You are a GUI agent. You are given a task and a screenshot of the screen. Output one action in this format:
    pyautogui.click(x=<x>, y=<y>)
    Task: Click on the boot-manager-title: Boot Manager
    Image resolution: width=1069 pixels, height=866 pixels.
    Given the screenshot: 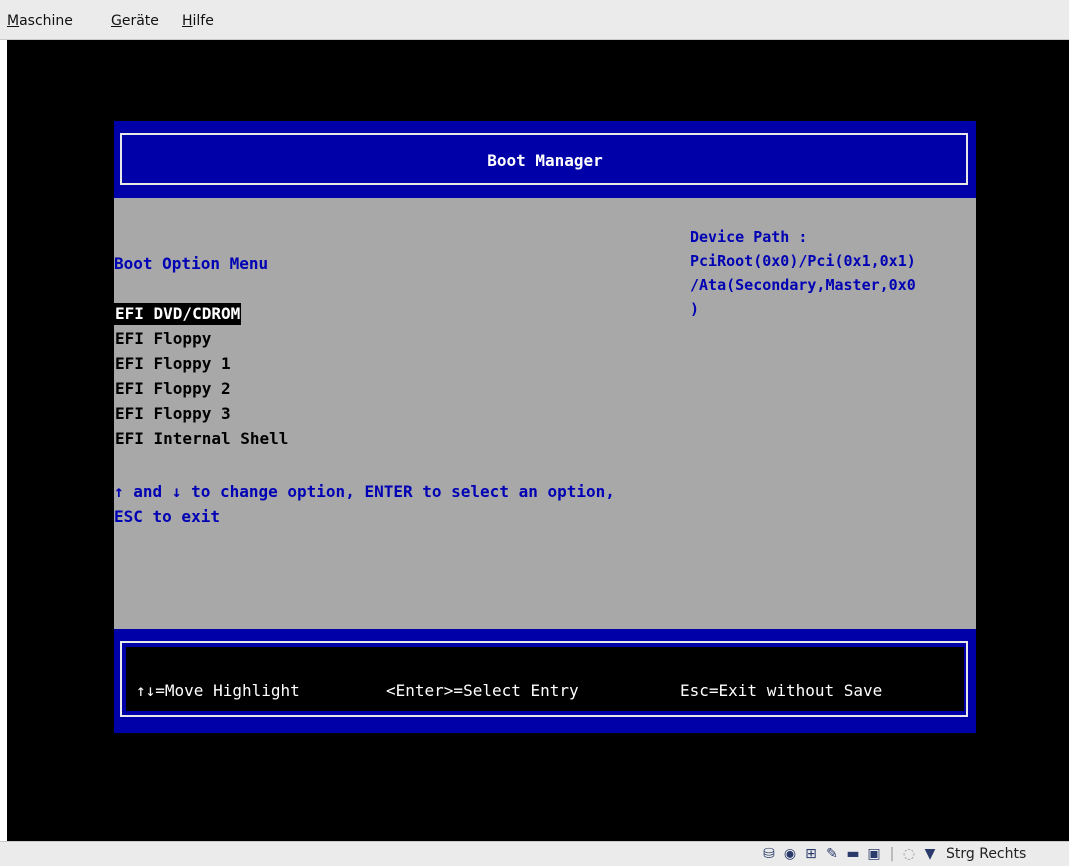 What is the action you would take?
    pyautogui.click(x=545, y=160)
    